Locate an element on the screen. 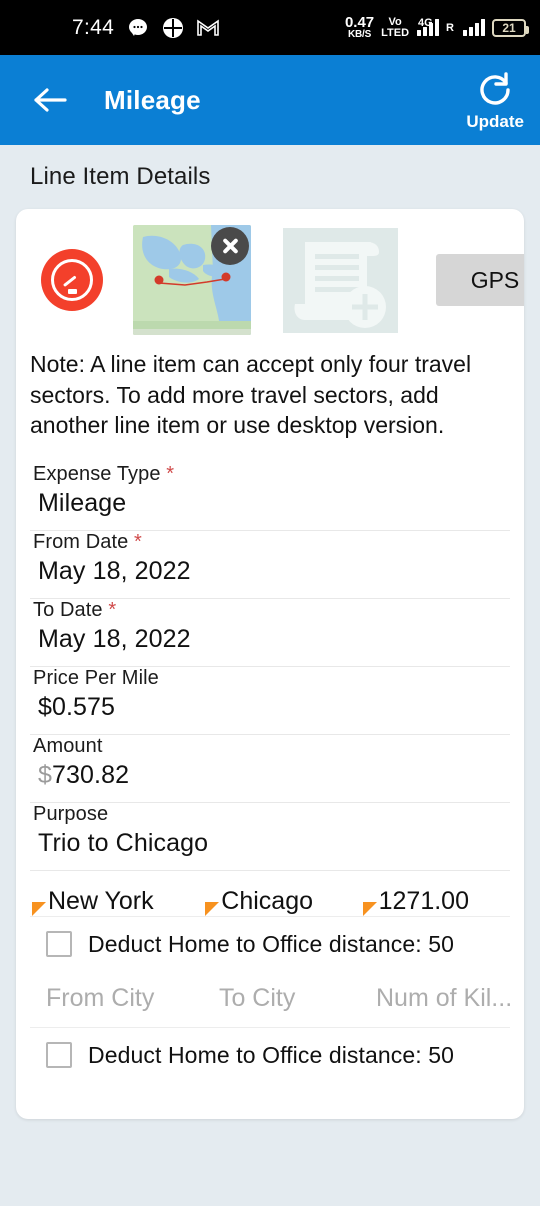 The image size is (540, 1206). signal-icon-primary: 4G is located at coordinates (428, 26).